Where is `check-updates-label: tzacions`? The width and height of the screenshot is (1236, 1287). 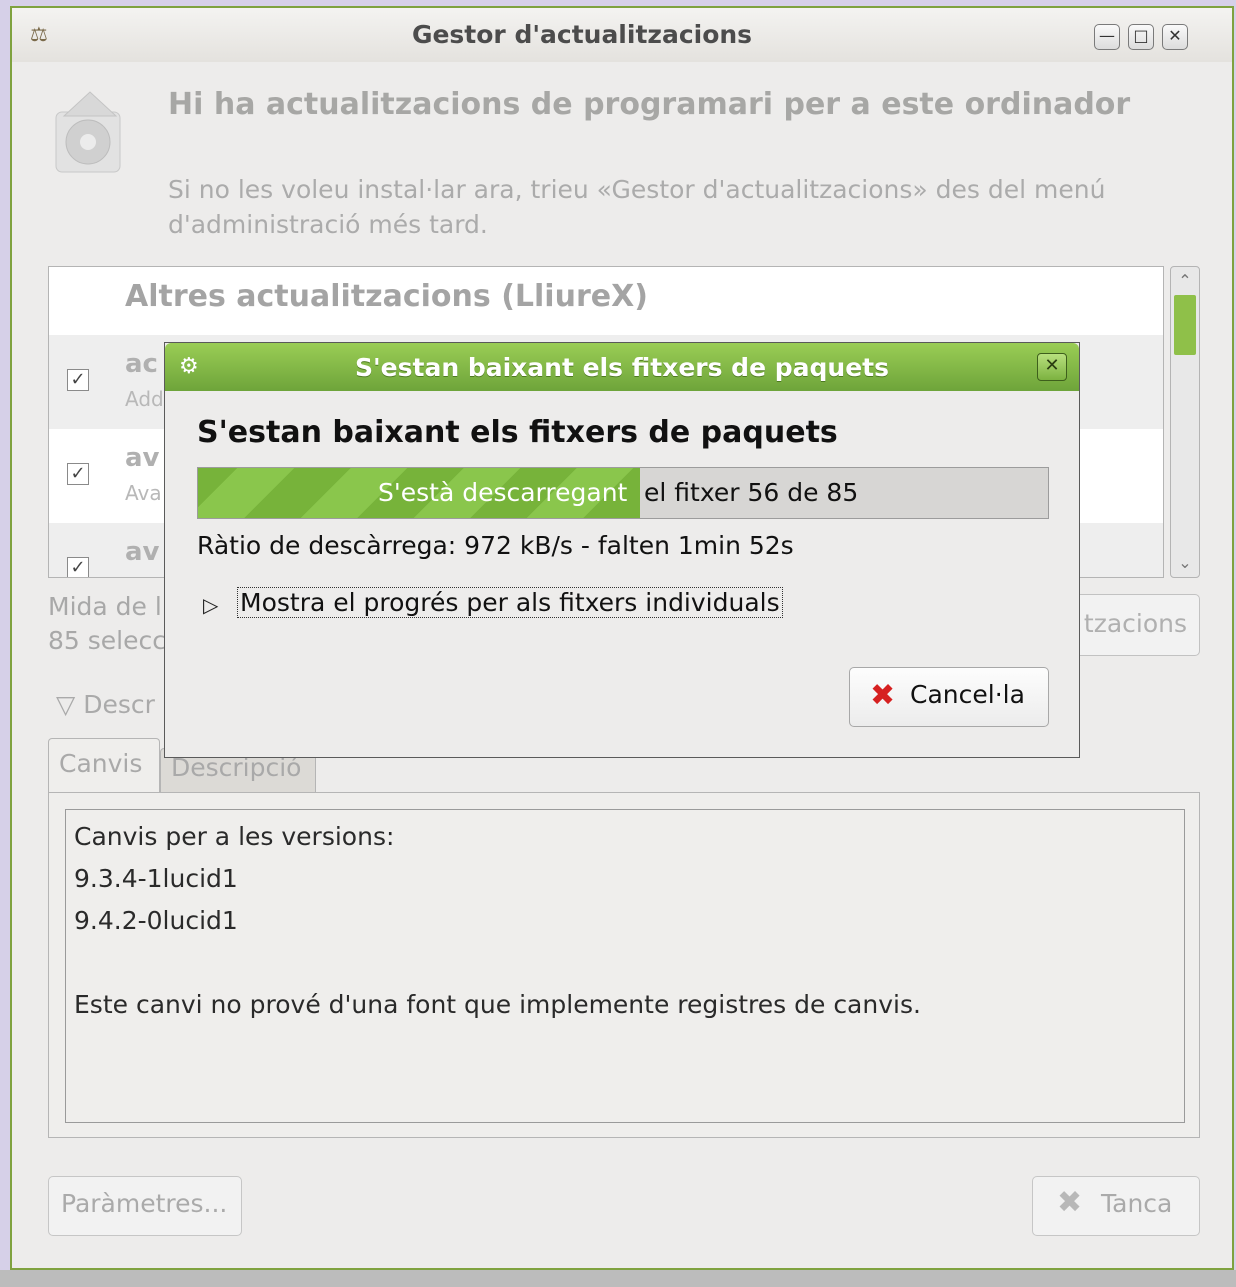 check-updates-label: tzacions is located at coordinates (1135, 623).